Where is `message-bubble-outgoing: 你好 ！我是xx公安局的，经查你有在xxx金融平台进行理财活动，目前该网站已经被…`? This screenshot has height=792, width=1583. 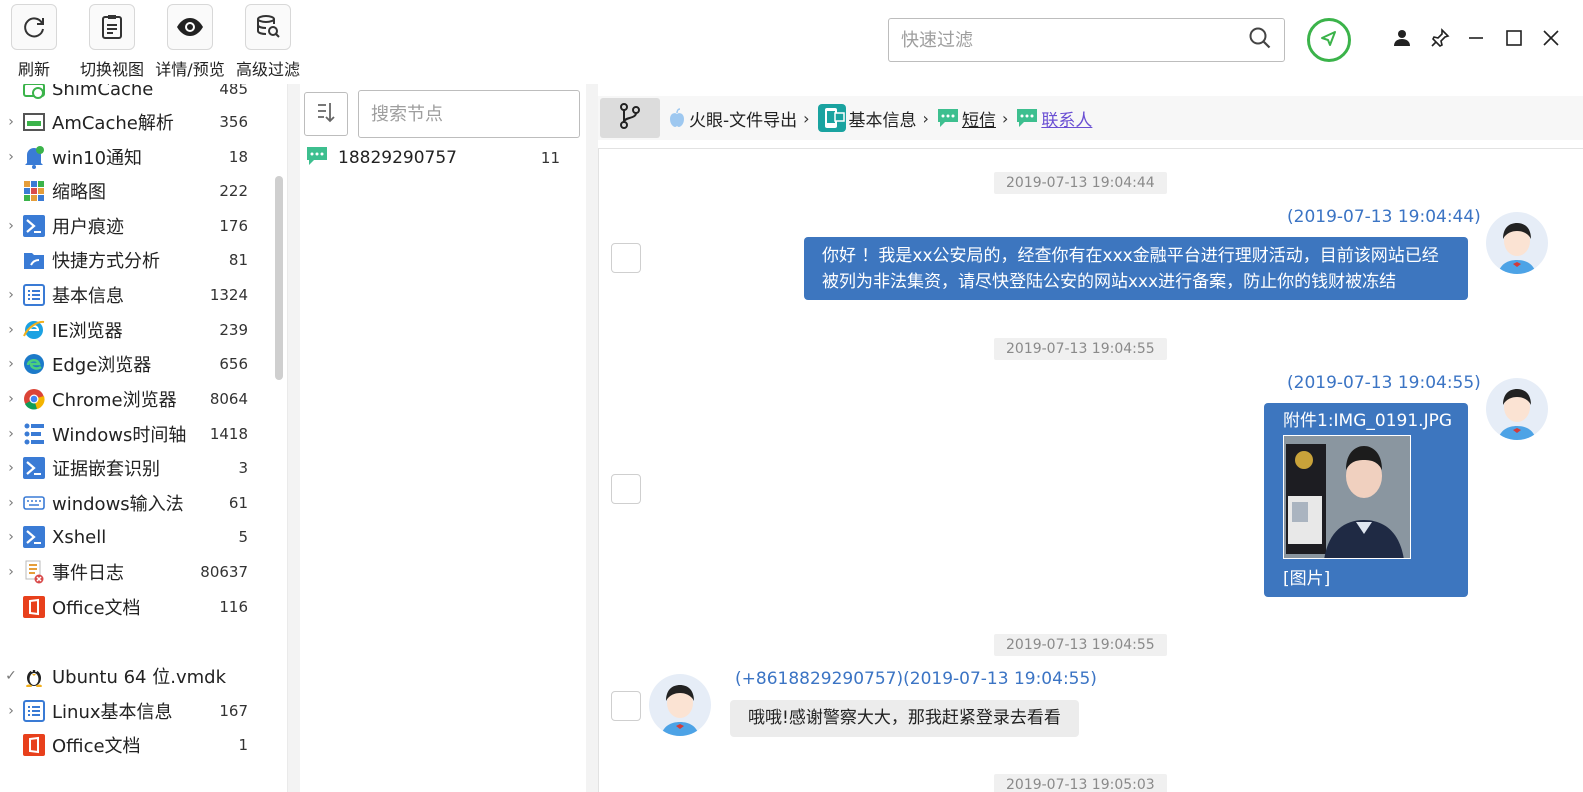
message-bubble-outgoing: 你好 ！我是xx公安局的，经查你有在xxx金融平台进行理财活动，目前该网站已经被… is located at coordinates (1136, 268).